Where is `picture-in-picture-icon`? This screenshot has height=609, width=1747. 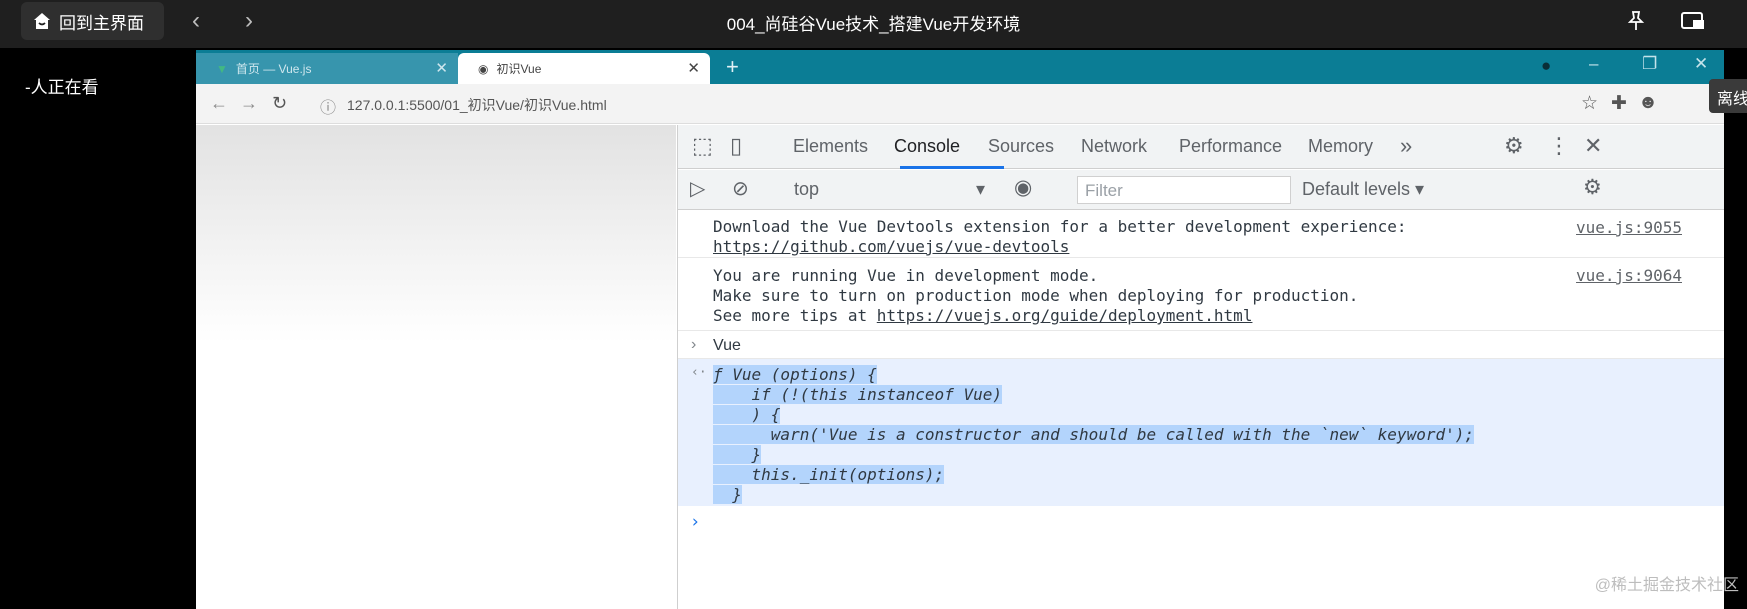
picture-in-picture-icon is located at coordinates (1693, 21).